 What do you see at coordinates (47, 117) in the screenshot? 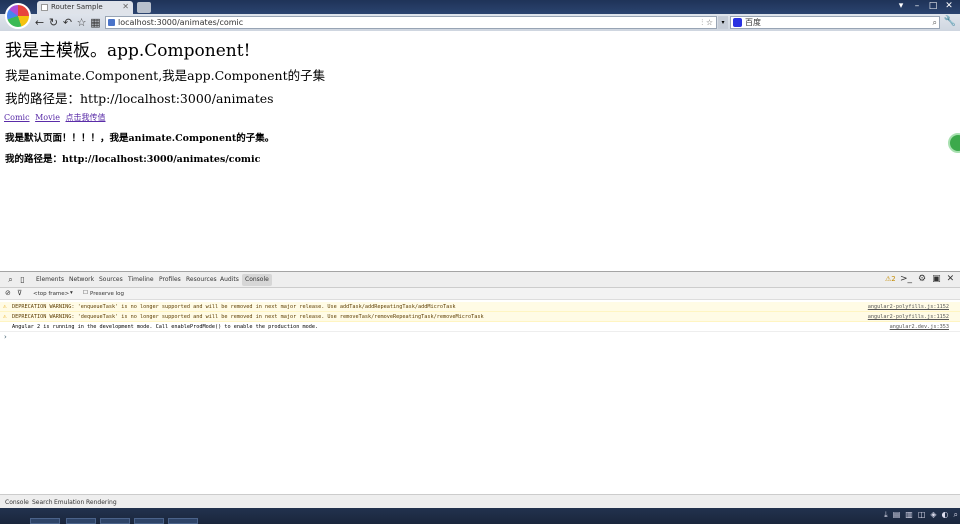
I see `link-movie: Movie` at bounding box center [47, 117].